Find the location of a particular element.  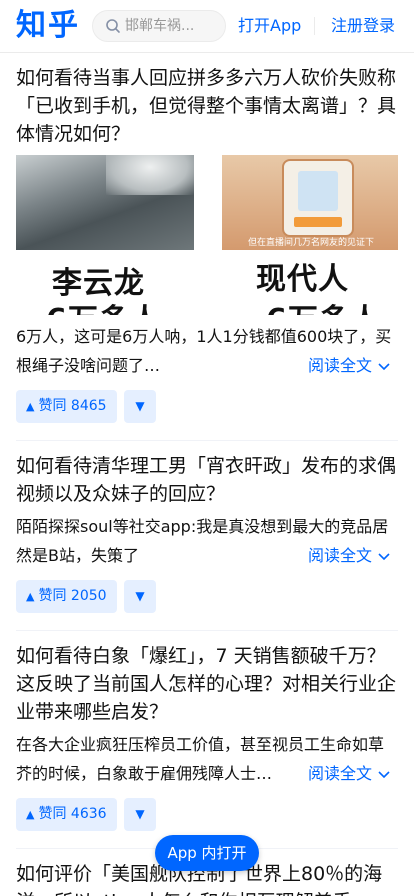

upvote-count: 2050 is located at coordinates (88, 596).